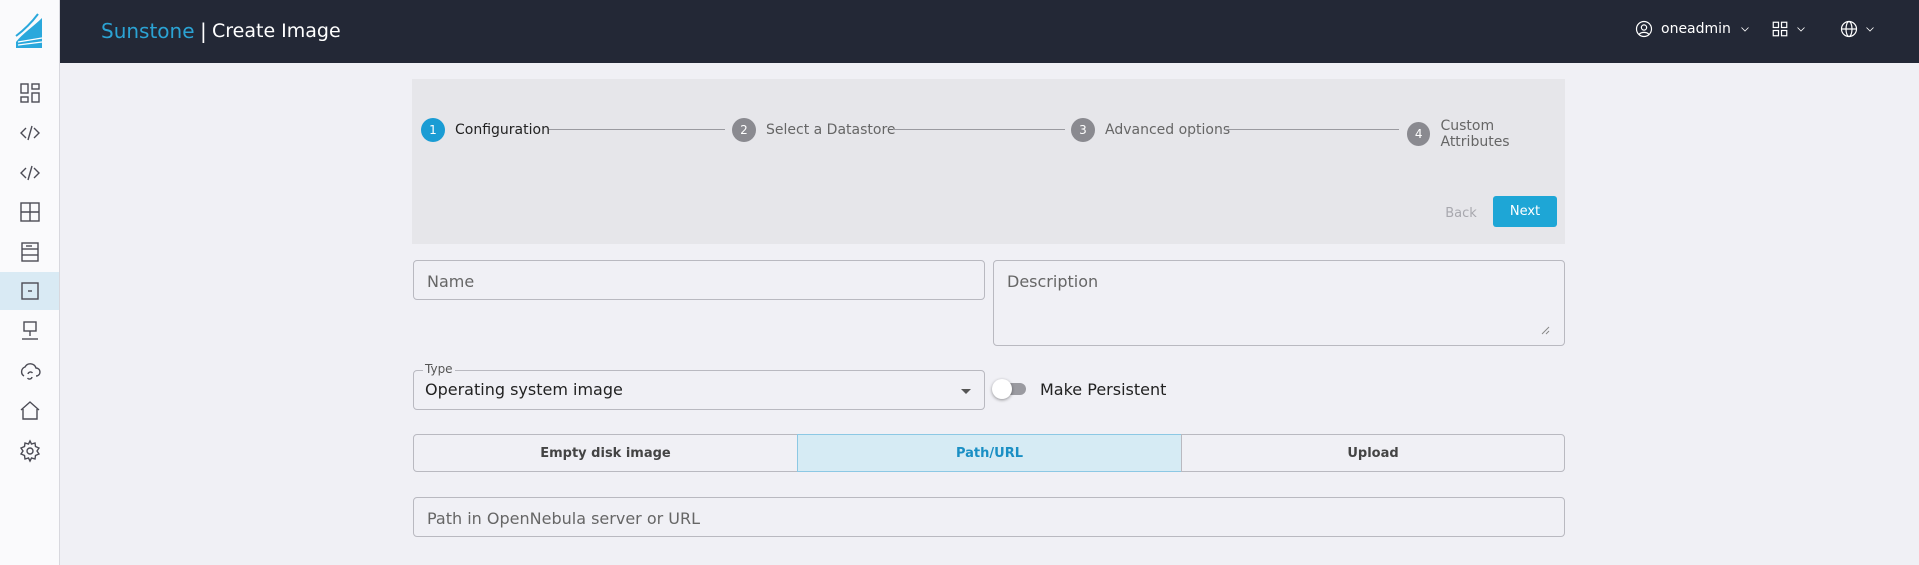 This screenshot has height=565, width=1919. I want to click on name-input: Name, so click(699, 280).